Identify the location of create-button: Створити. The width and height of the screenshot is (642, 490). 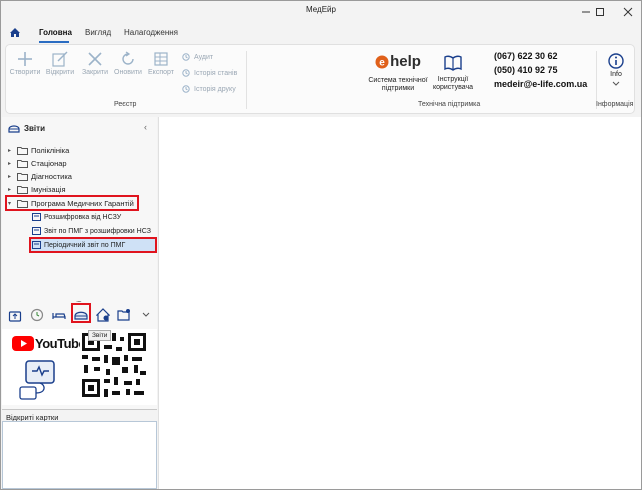
(25, 63).